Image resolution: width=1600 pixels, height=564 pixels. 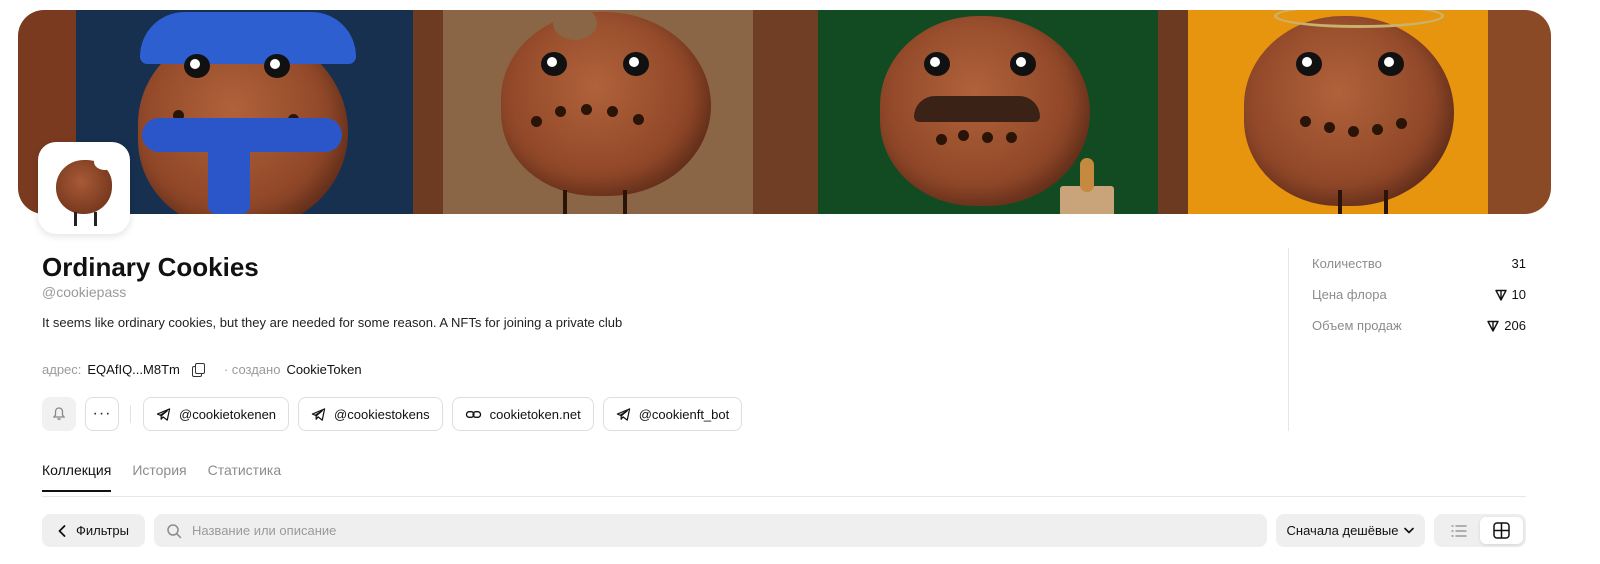 I want to click on tab-bar: Коллекция История Статистика, so click(x=161, y=477).